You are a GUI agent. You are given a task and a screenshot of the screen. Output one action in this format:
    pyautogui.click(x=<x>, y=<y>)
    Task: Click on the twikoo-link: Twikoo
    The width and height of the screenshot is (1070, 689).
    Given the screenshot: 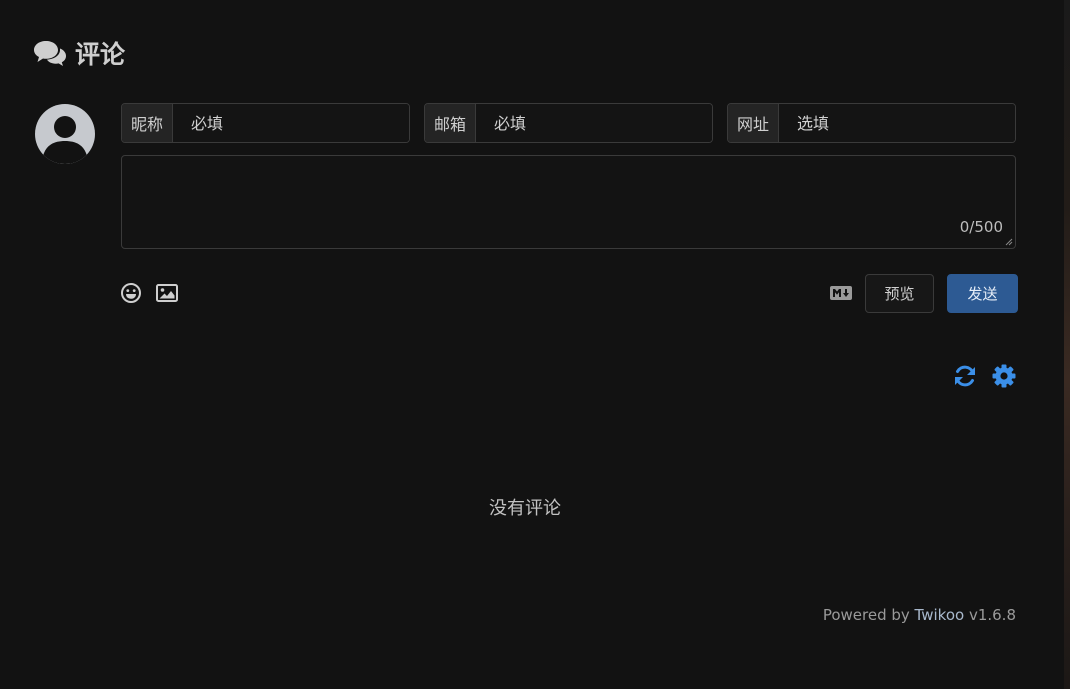 What is the action you would take?
    pyautogui.click(x=940, y=615)
    